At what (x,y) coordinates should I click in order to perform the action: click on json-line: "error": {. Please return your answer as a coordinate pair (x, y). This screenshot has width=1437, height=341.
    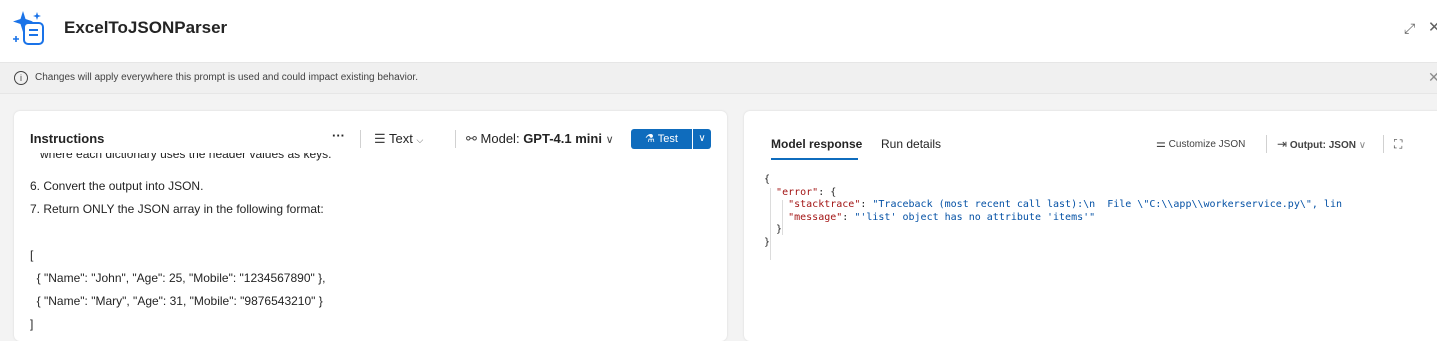
    Looking at the image, I should click on (806, 192).